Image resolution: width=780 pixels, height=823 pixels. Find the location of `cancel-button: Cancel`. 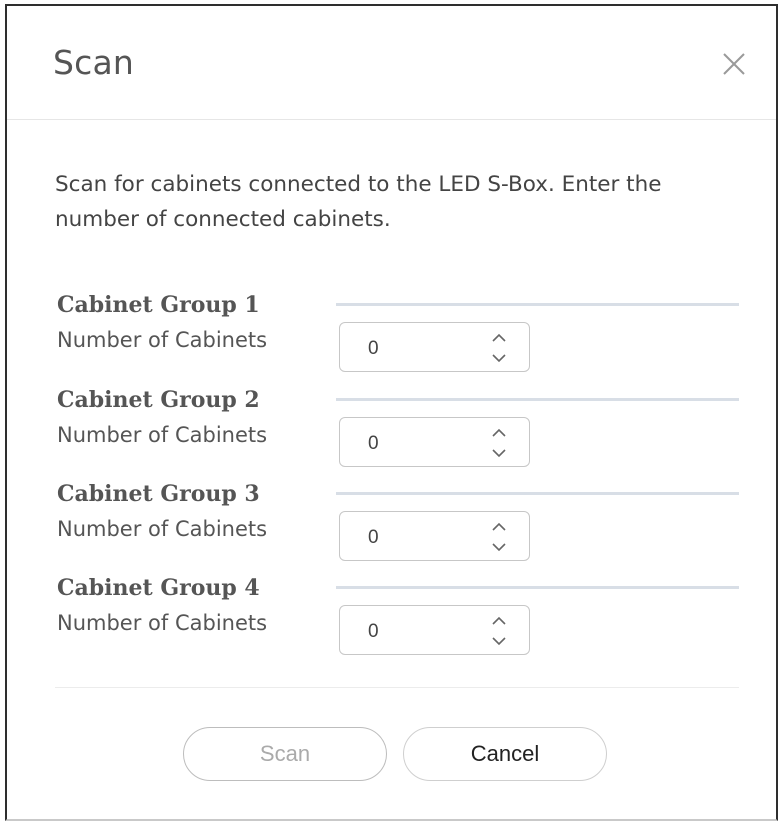

cancel-button: Cancel is located at coordinates (505, 754).